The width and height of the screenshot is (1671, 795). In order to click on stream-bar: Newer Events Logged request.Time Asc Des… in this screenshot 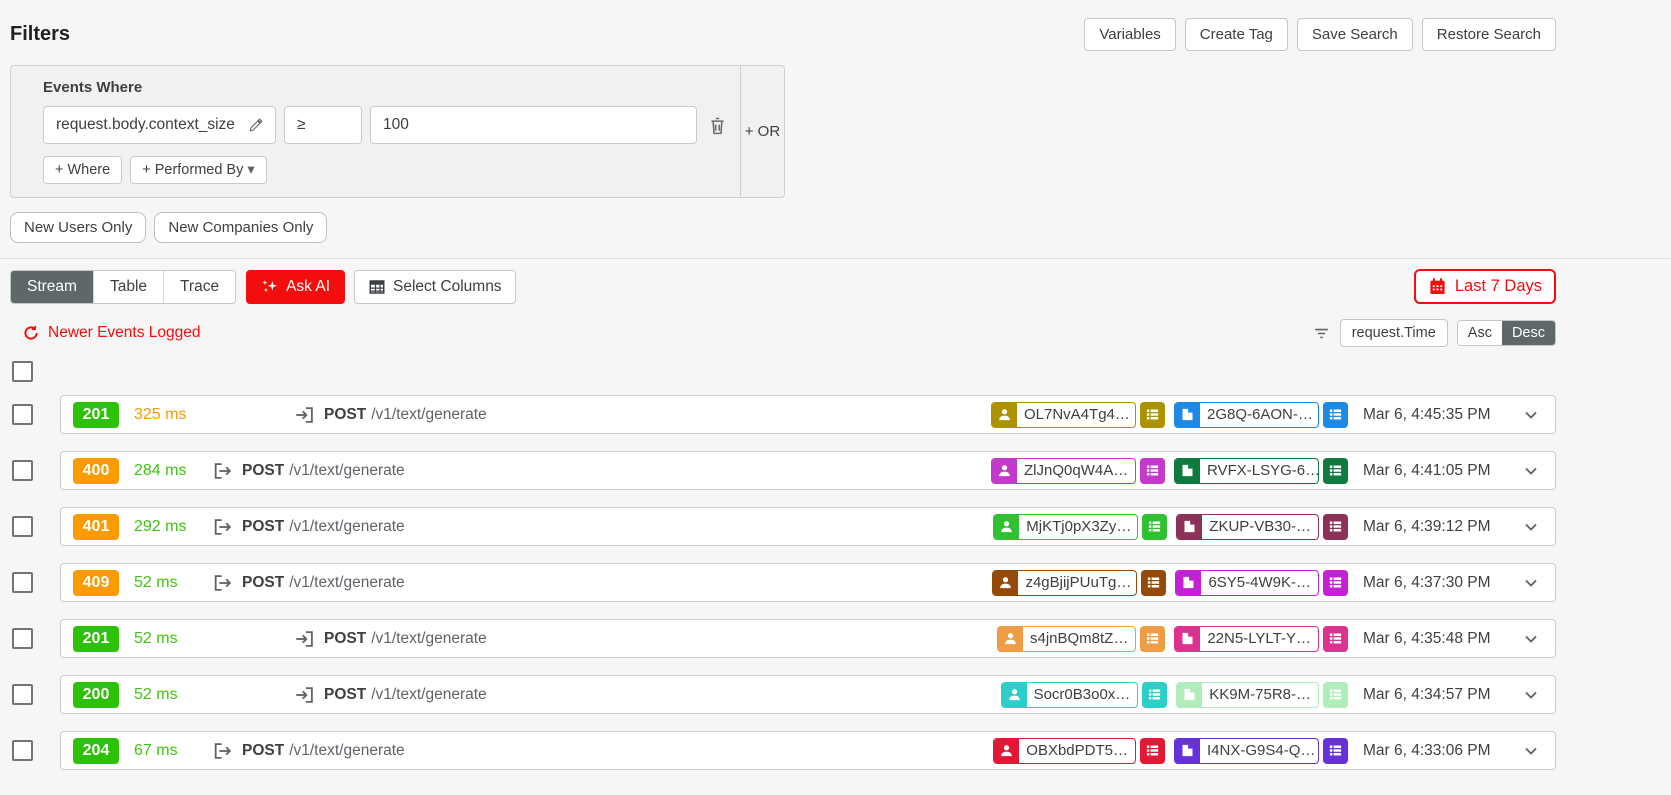, I will do `click(783, 333)`.